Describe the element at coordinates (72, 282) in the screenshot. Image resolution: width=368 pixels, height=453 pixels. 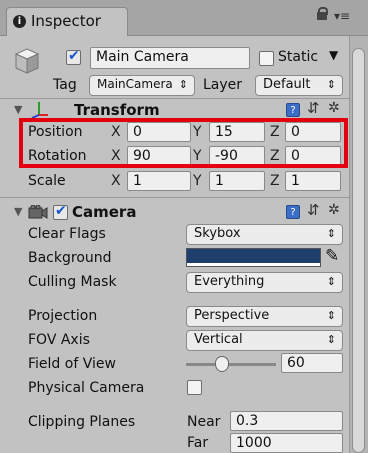
I see `culling-mask-label: Culling Mask` at that location.